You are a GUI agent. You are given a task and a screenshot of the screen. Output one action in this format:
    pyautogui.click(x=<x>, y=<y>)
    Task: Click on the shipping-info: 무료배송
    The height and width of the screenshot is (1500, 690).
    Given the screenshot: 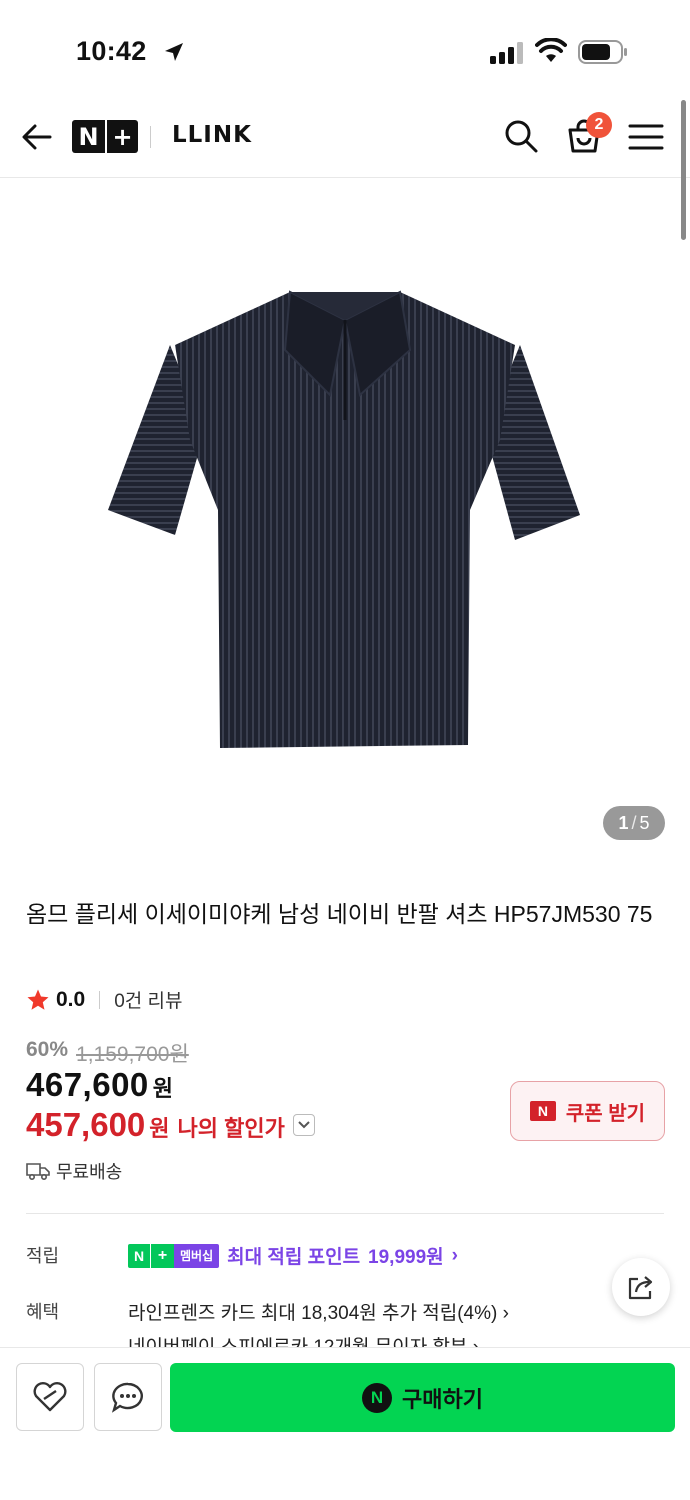 What is the action you would take?
    pyautogui.click(x=74, y=1171)
    